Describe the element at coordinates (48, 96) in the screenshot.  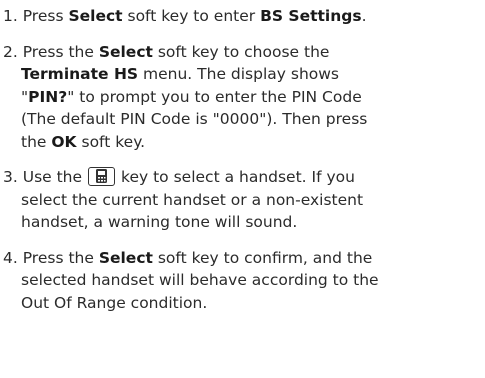
I see `pin-keyword: PIN?` at that location.